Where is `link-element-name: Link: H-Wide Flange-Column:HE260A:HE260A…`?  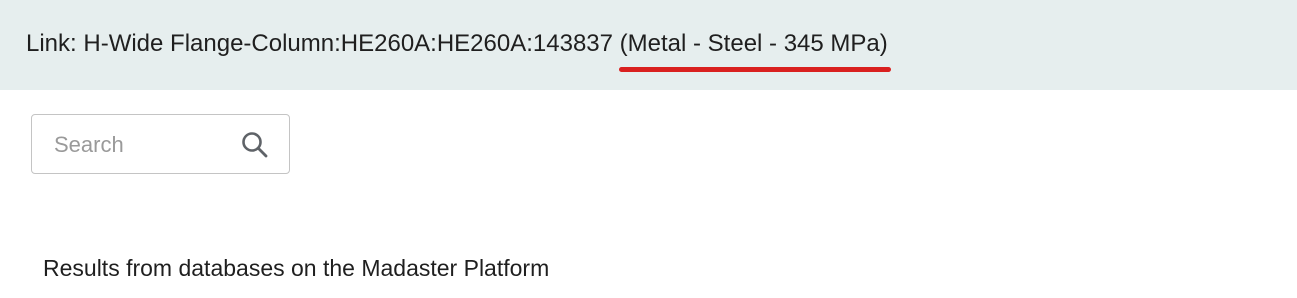 link-element-name: Link: H-Wide Flange-Column:HE260A:HE260A… is located at coordinates (323, 43).